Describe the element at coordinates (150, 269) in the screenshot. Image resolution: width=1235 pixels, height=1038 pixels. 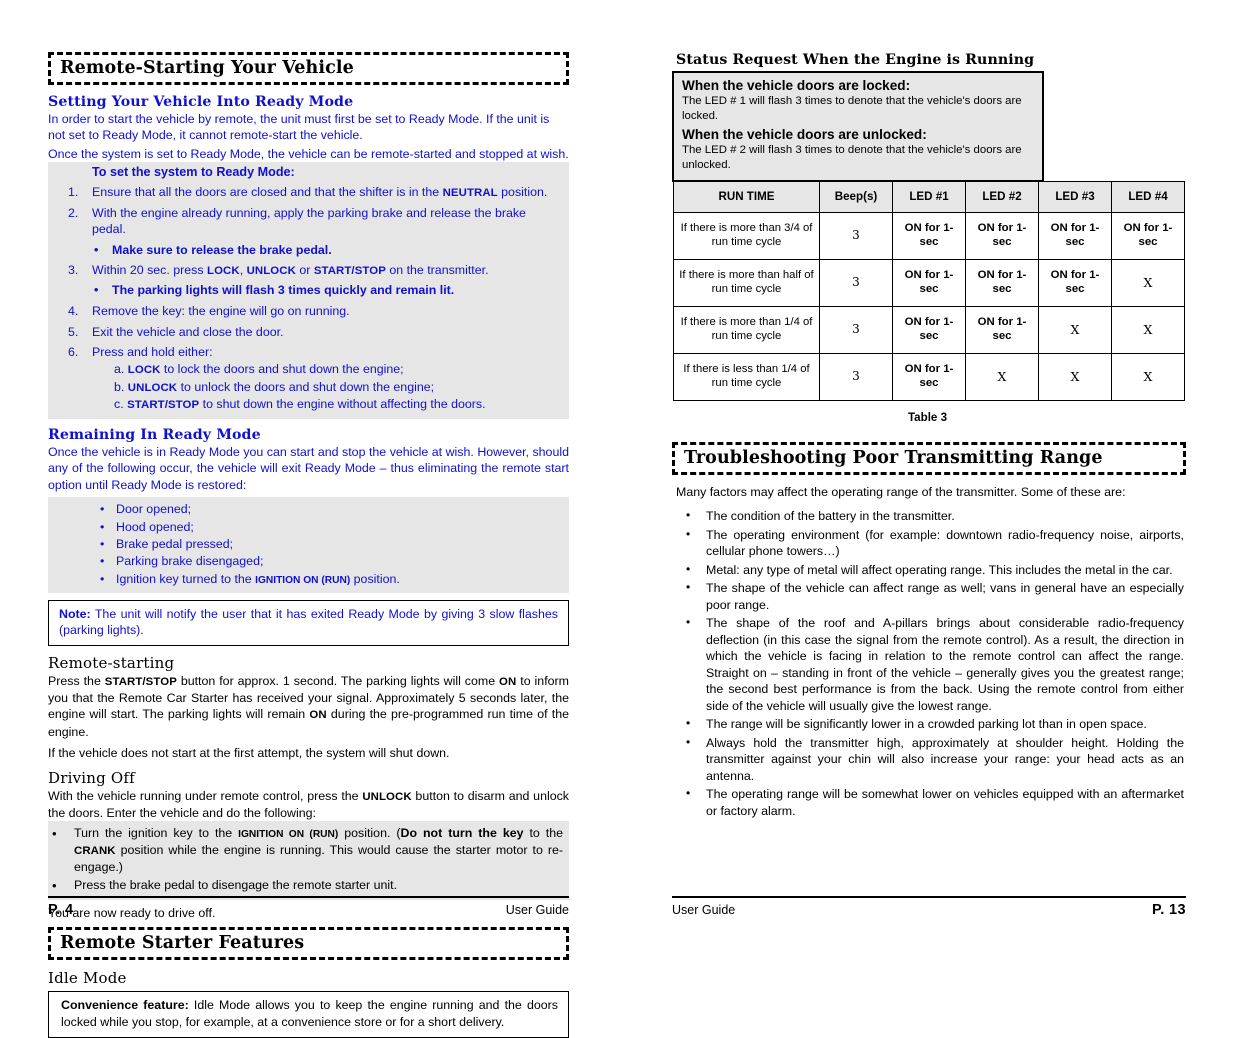
I see `step-3-pre: Within 20 sec. press` at that location.